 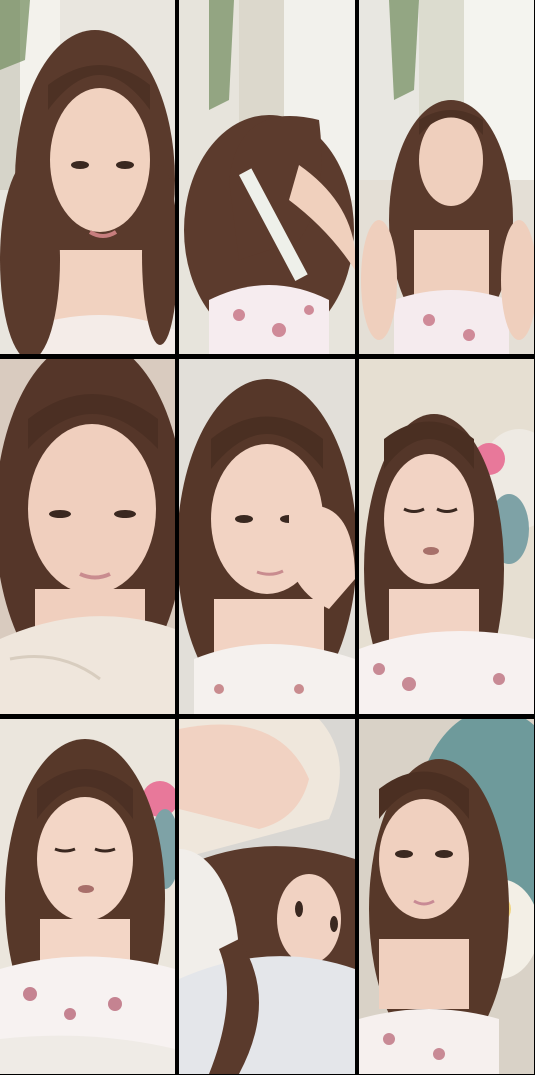 I want to click on photo-9-image, so click(x=446, y=896).